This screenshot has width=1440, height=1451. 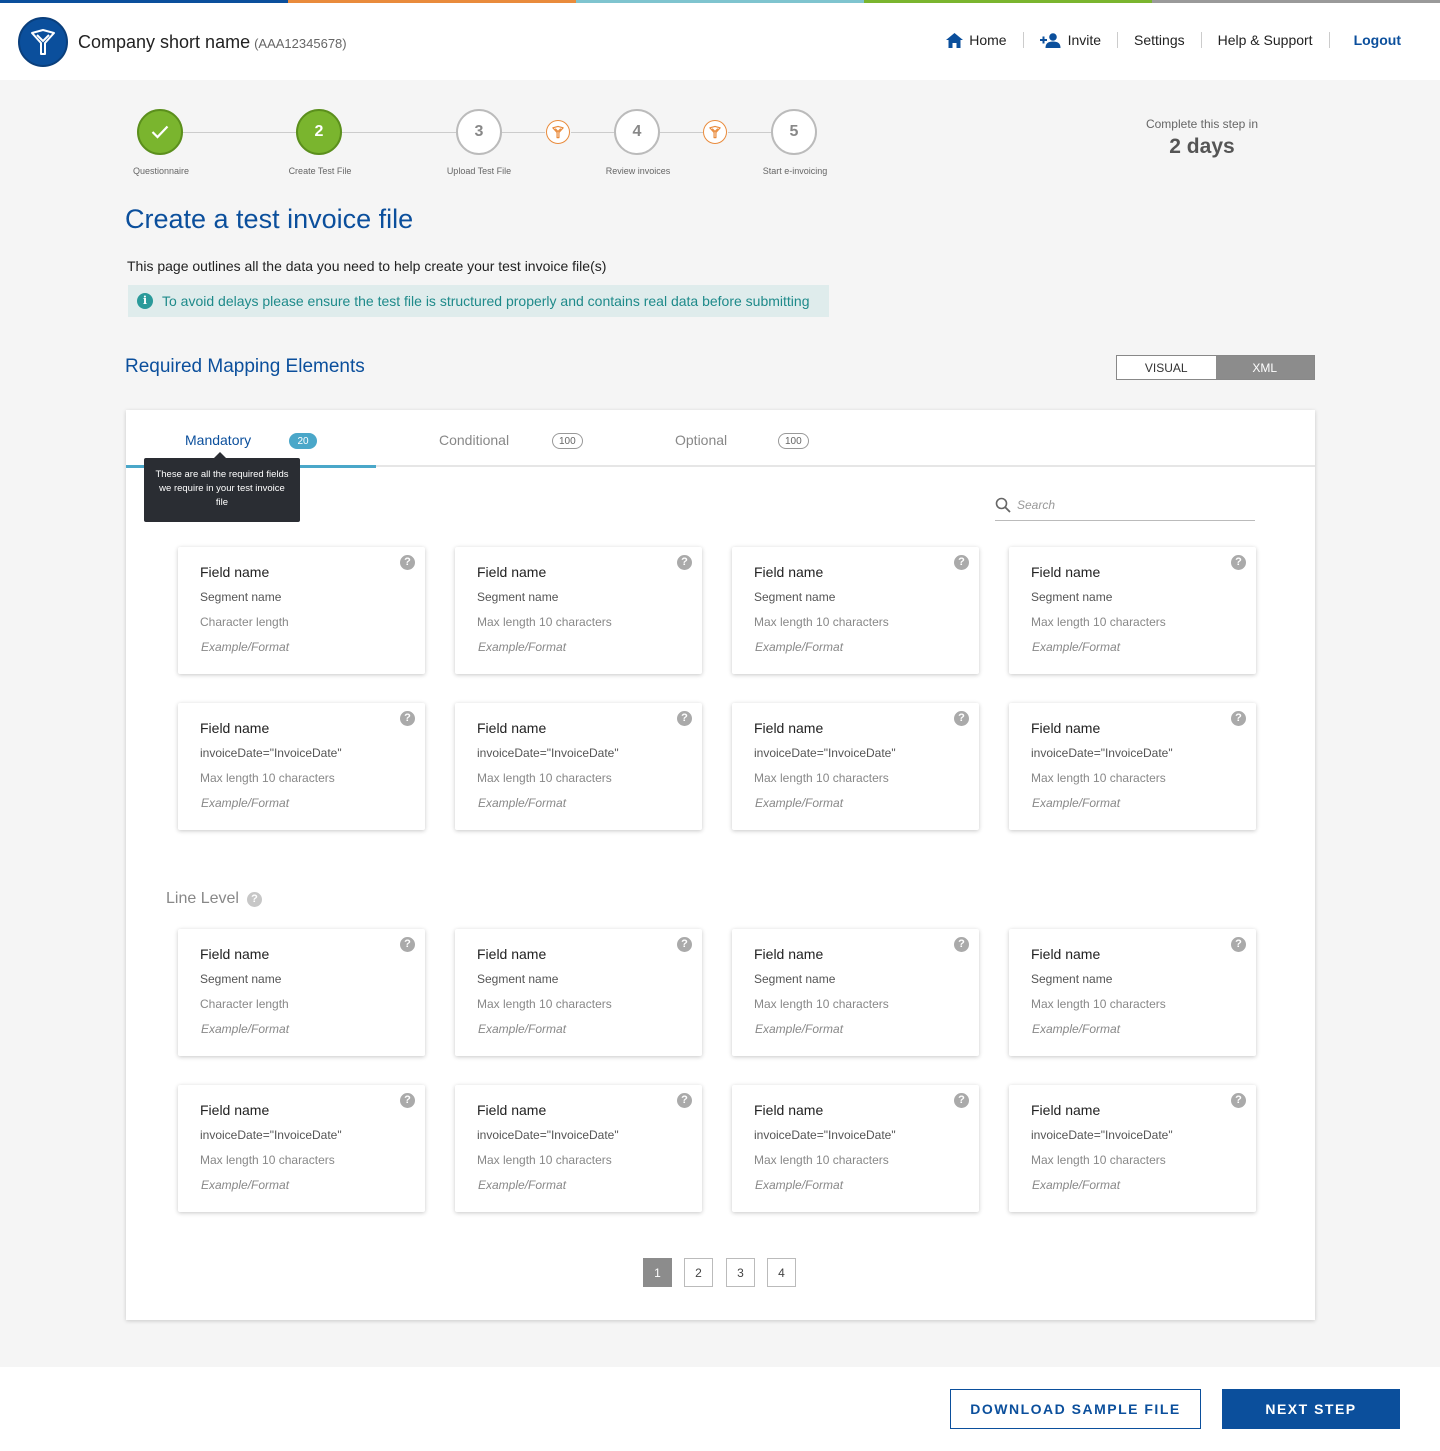 What do you see at coordinates (740, 1272) in the screenshot?
I see `page-button-3: 3` at bounding box center [740, 1272].